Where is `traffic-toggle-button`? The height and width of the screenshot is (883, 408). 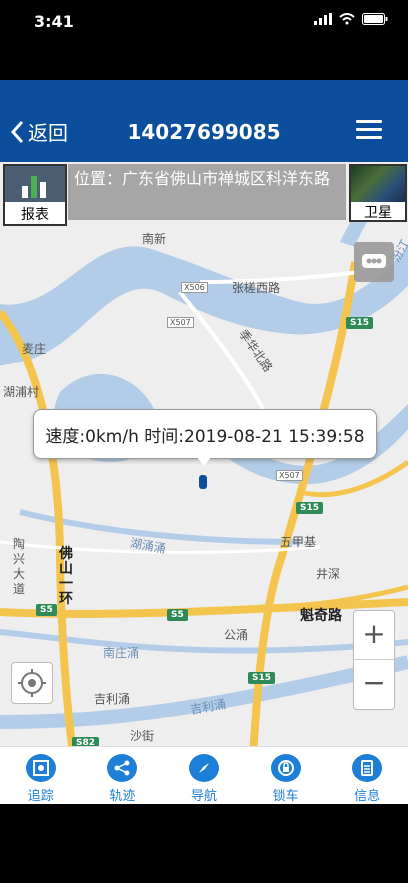
traffic-toggle-button is located at coordinates (374, 262).